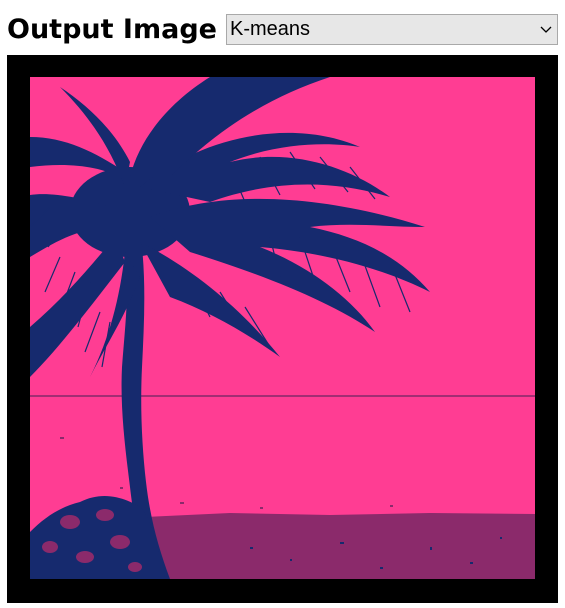 This screenshot has width=565, height=608. Describe the element at coordinates (392, 29) in the screenshot. I see `method-select: K-means` at that location.